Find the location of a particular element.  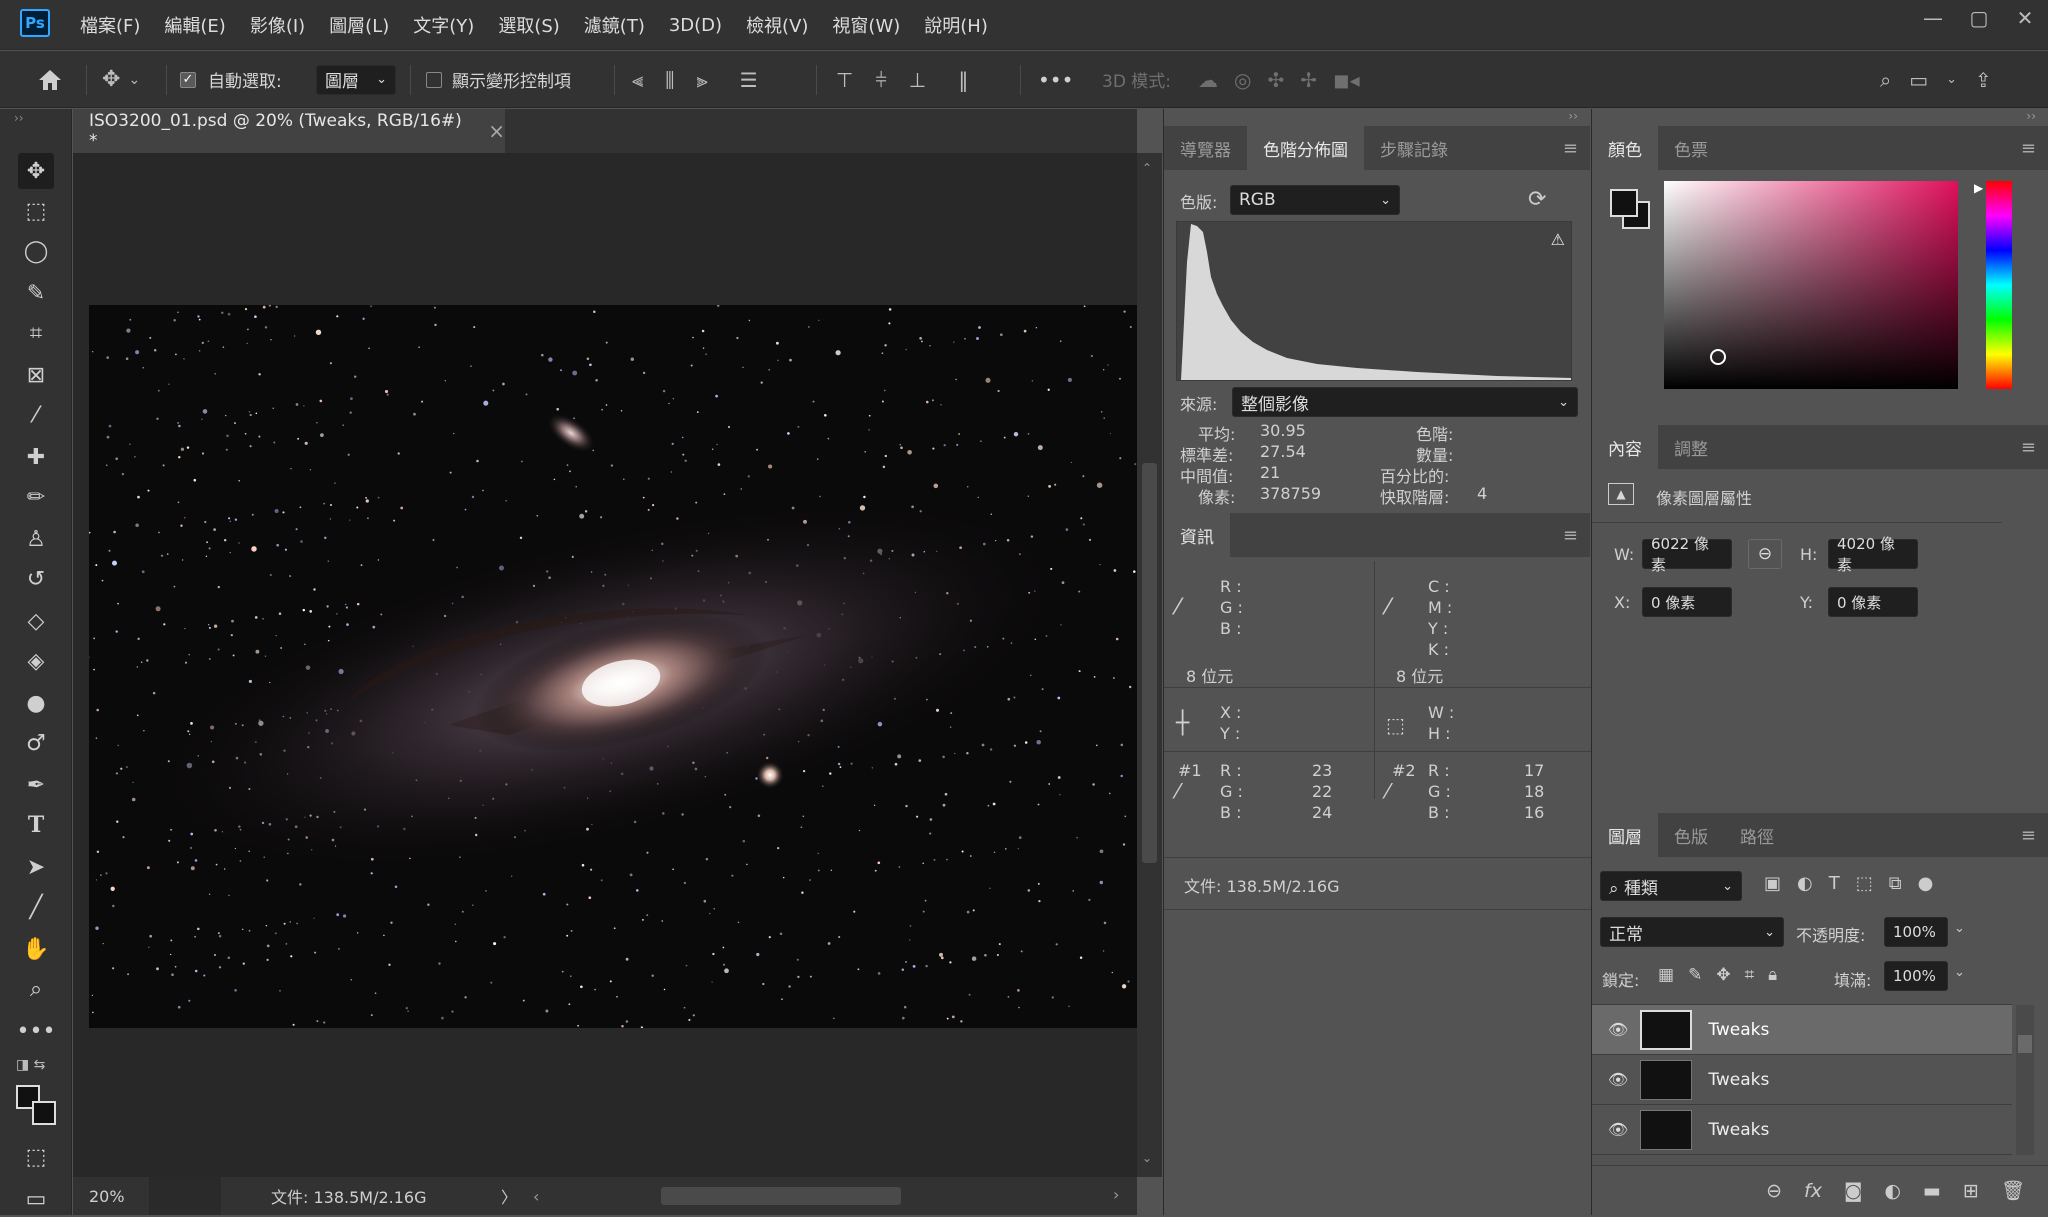

align-top-icon: ⊤ is located at coordinates (844, 80).